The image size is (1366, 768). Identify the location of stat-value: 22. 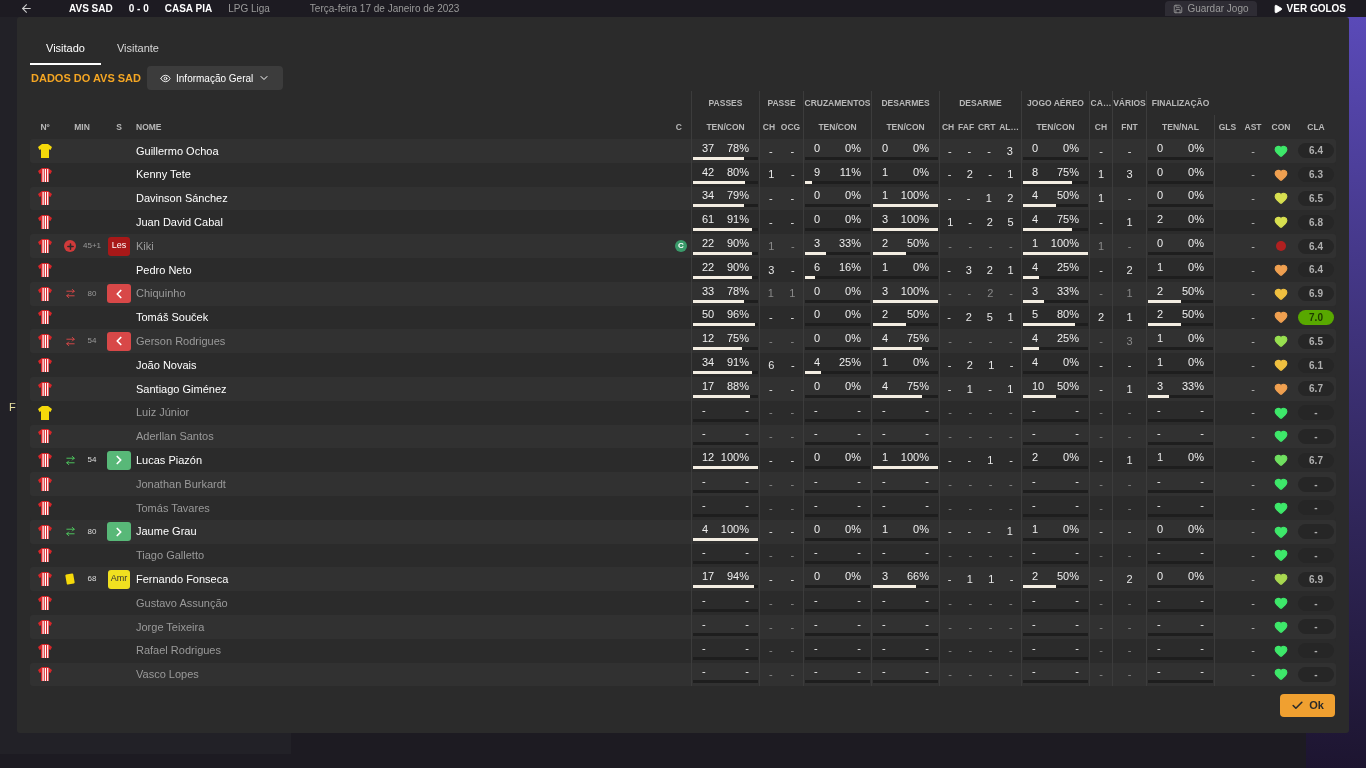
(708, 244).